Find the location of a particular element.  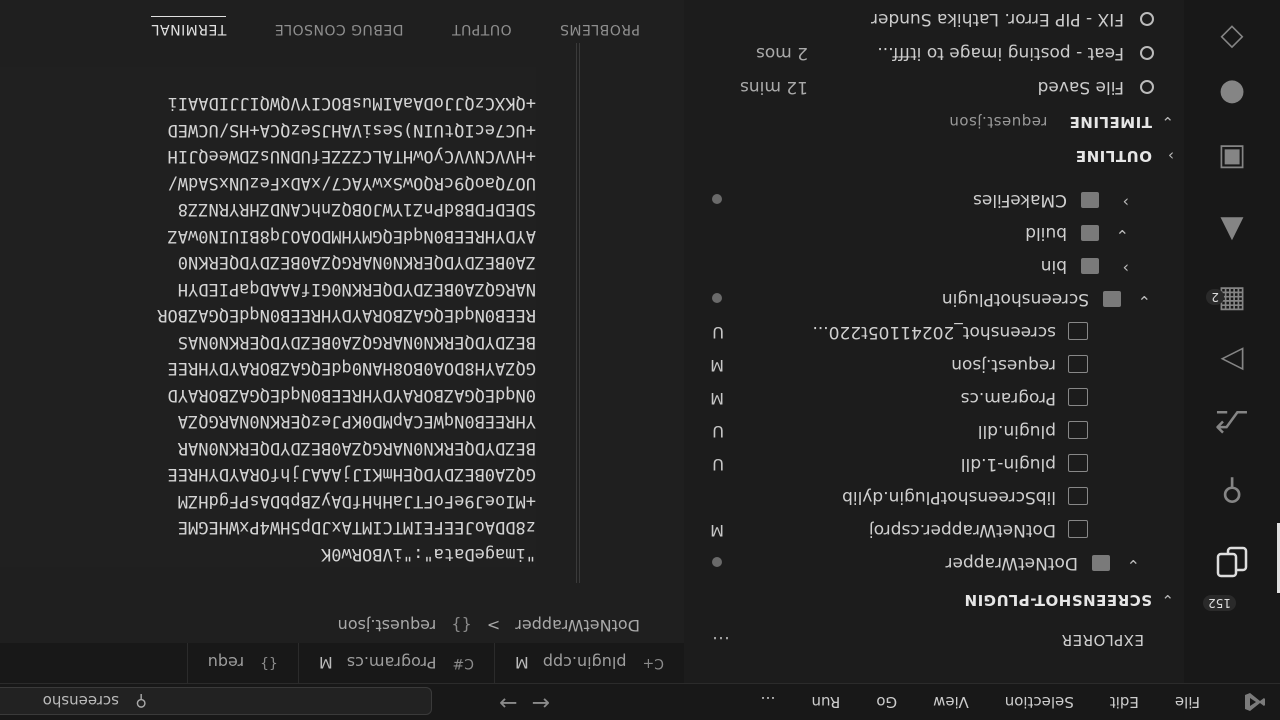

editor-tab-label: requ is located at coordinates (226, 663).